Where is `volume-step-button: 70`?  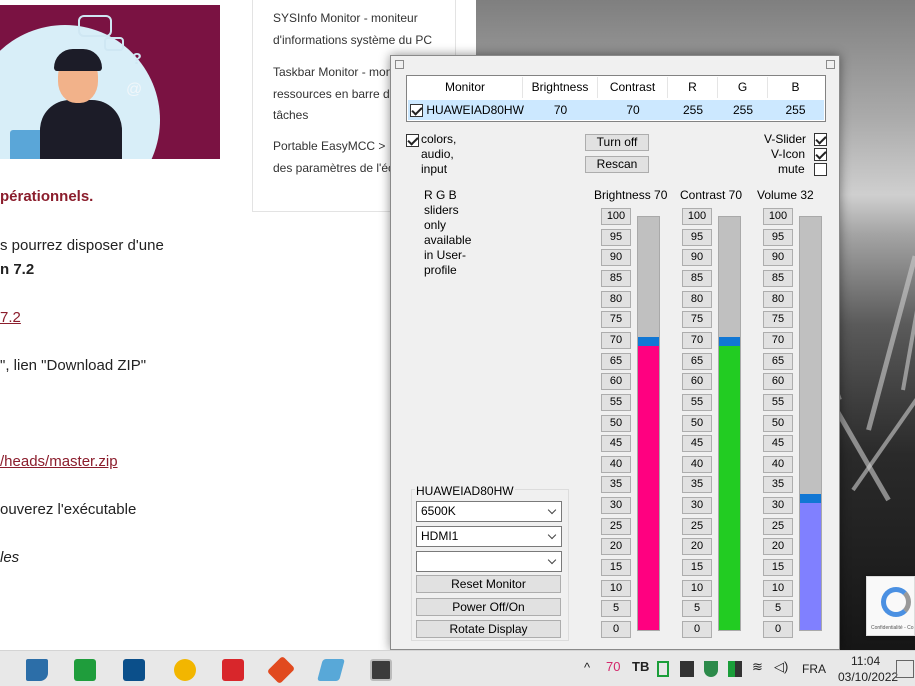
volume-step-button: 70 is located at coordinates (778, 340).